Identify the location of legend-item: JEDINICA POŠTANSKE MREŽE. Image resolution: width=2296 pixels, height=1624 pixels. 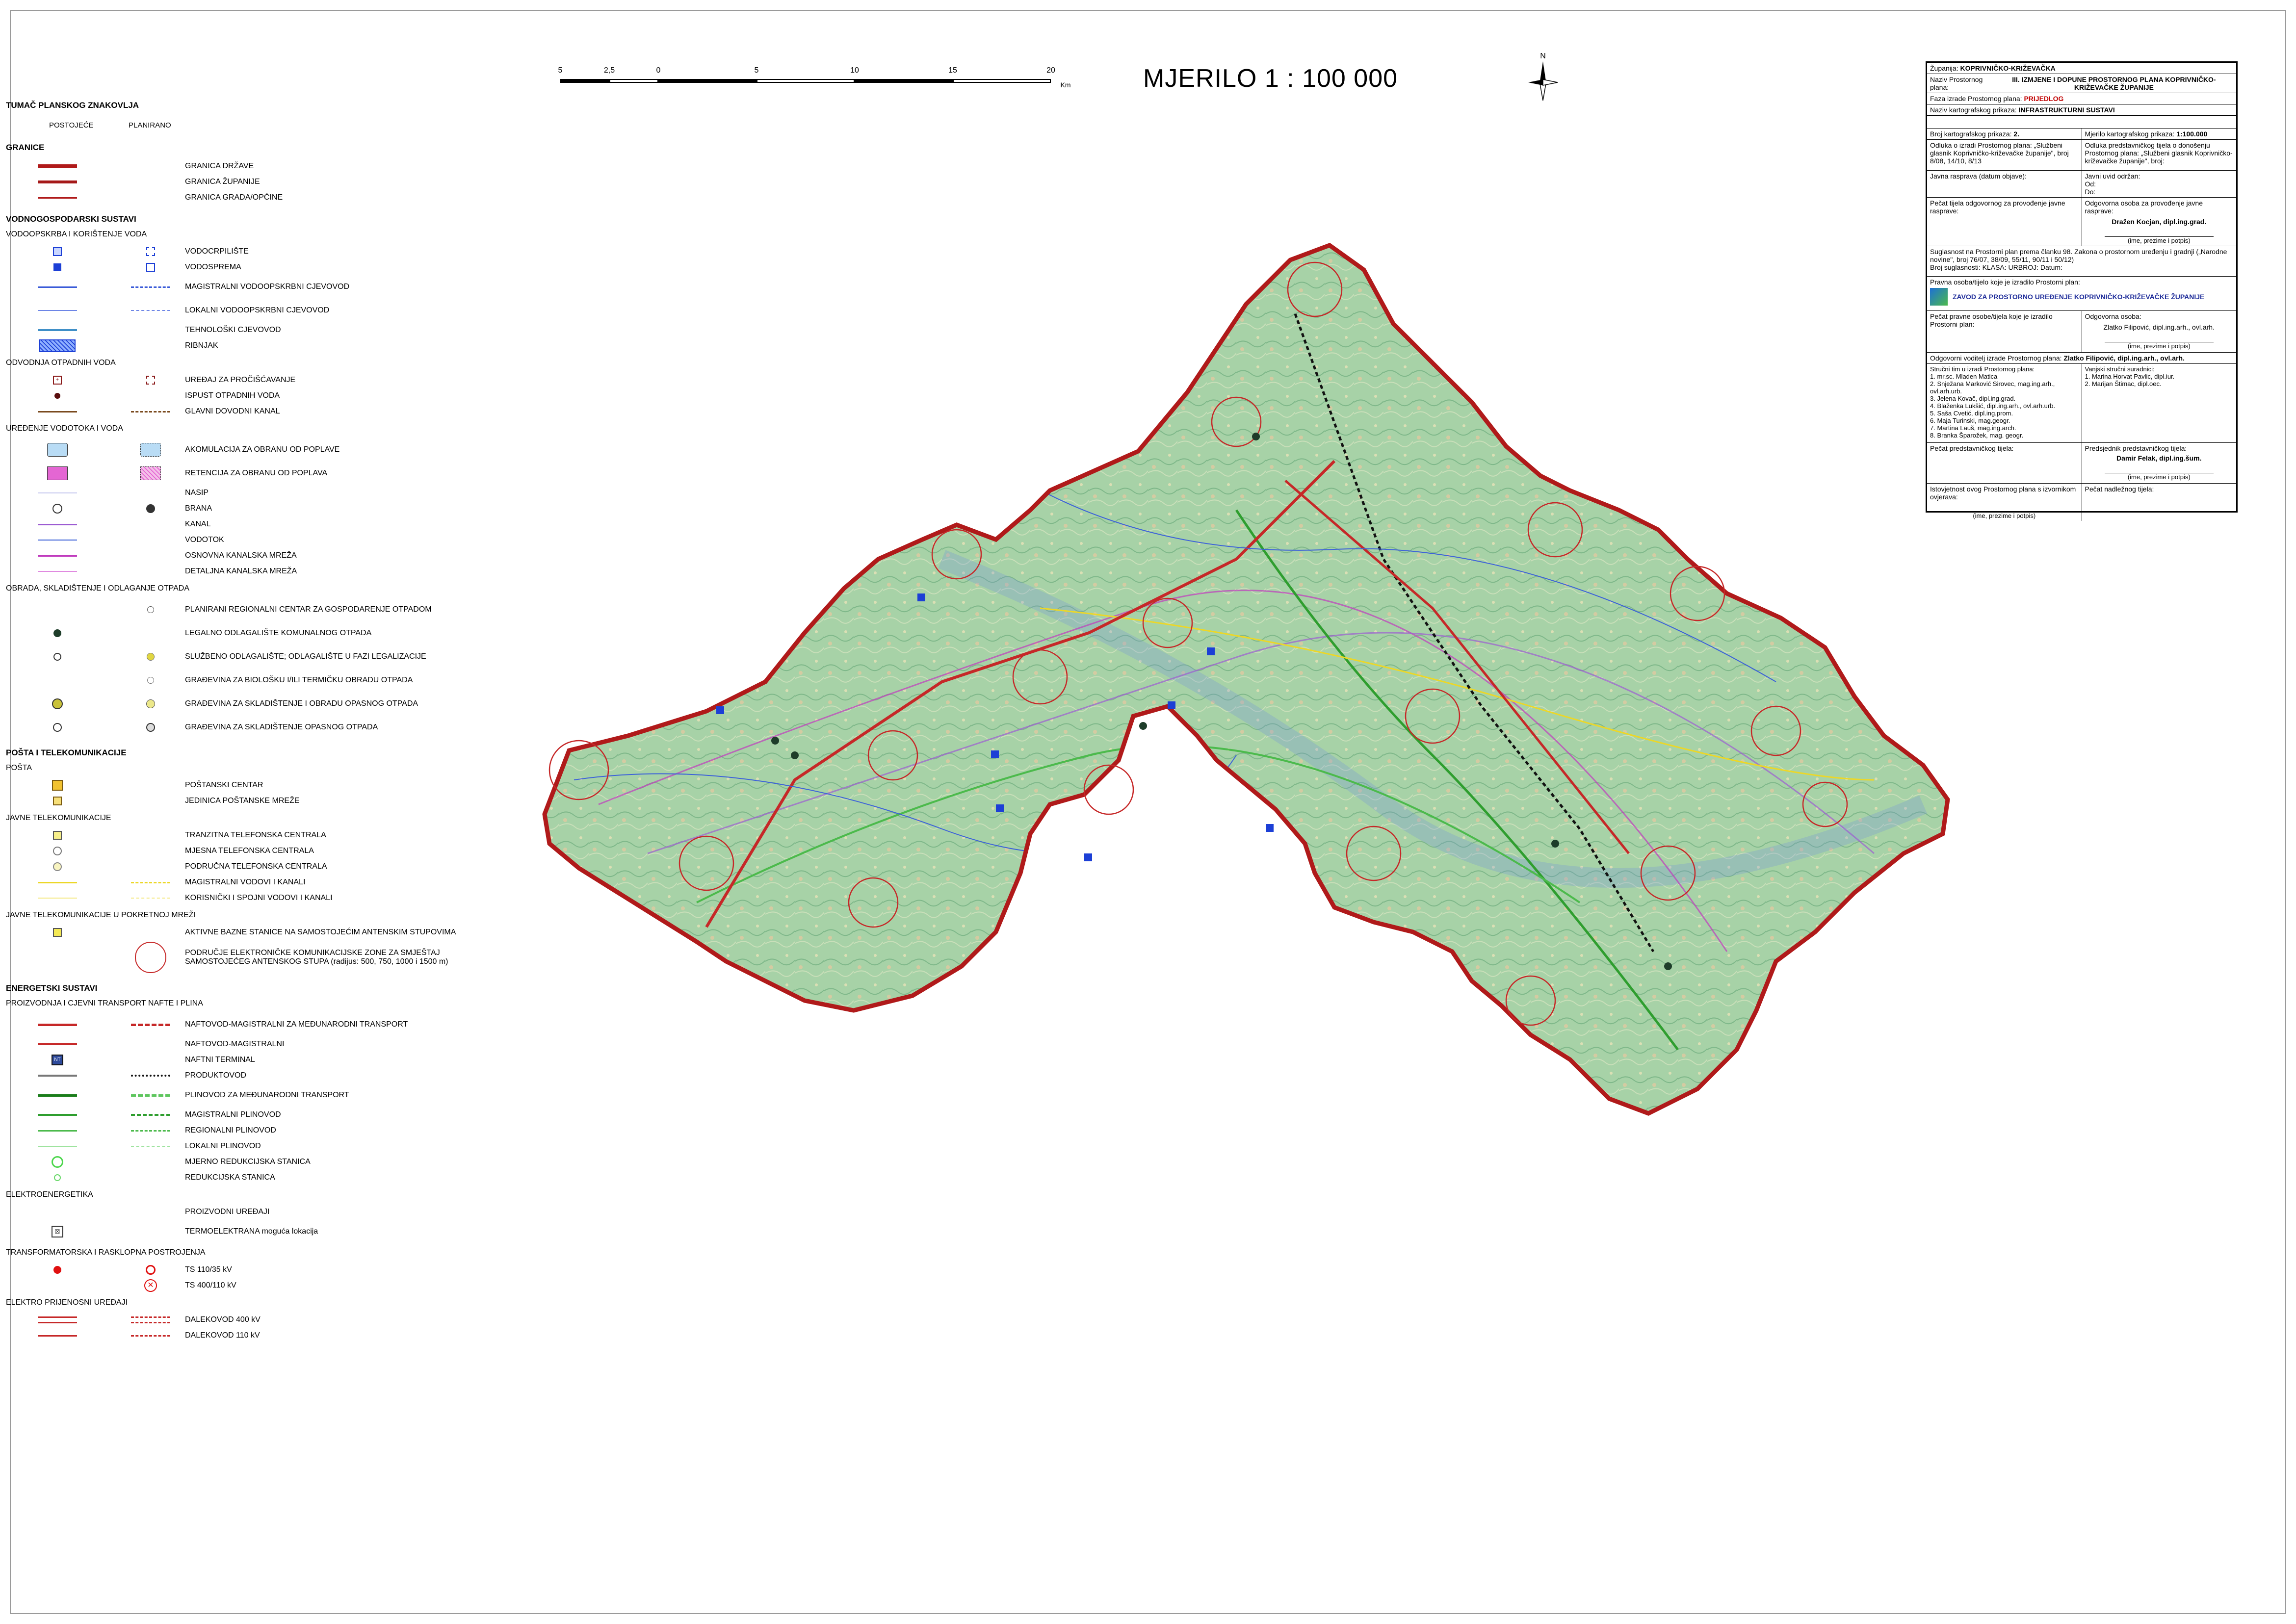
(242, 801).